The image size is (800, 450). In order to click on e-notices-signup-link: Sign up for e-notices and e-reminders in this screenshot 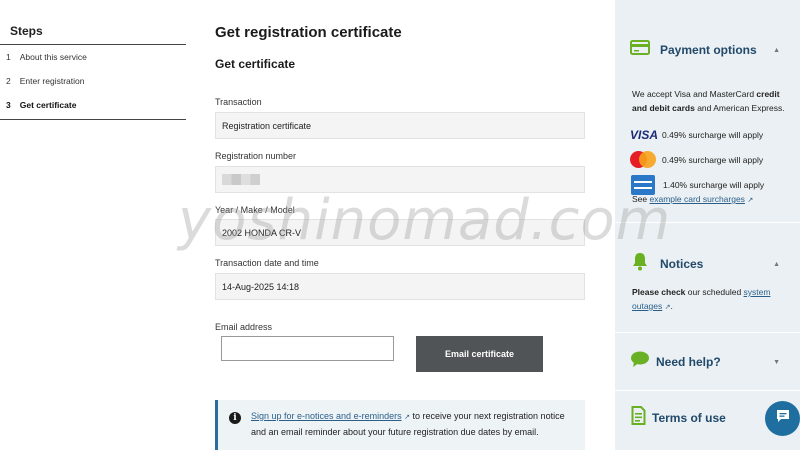, I will do `click(326, 416)`.